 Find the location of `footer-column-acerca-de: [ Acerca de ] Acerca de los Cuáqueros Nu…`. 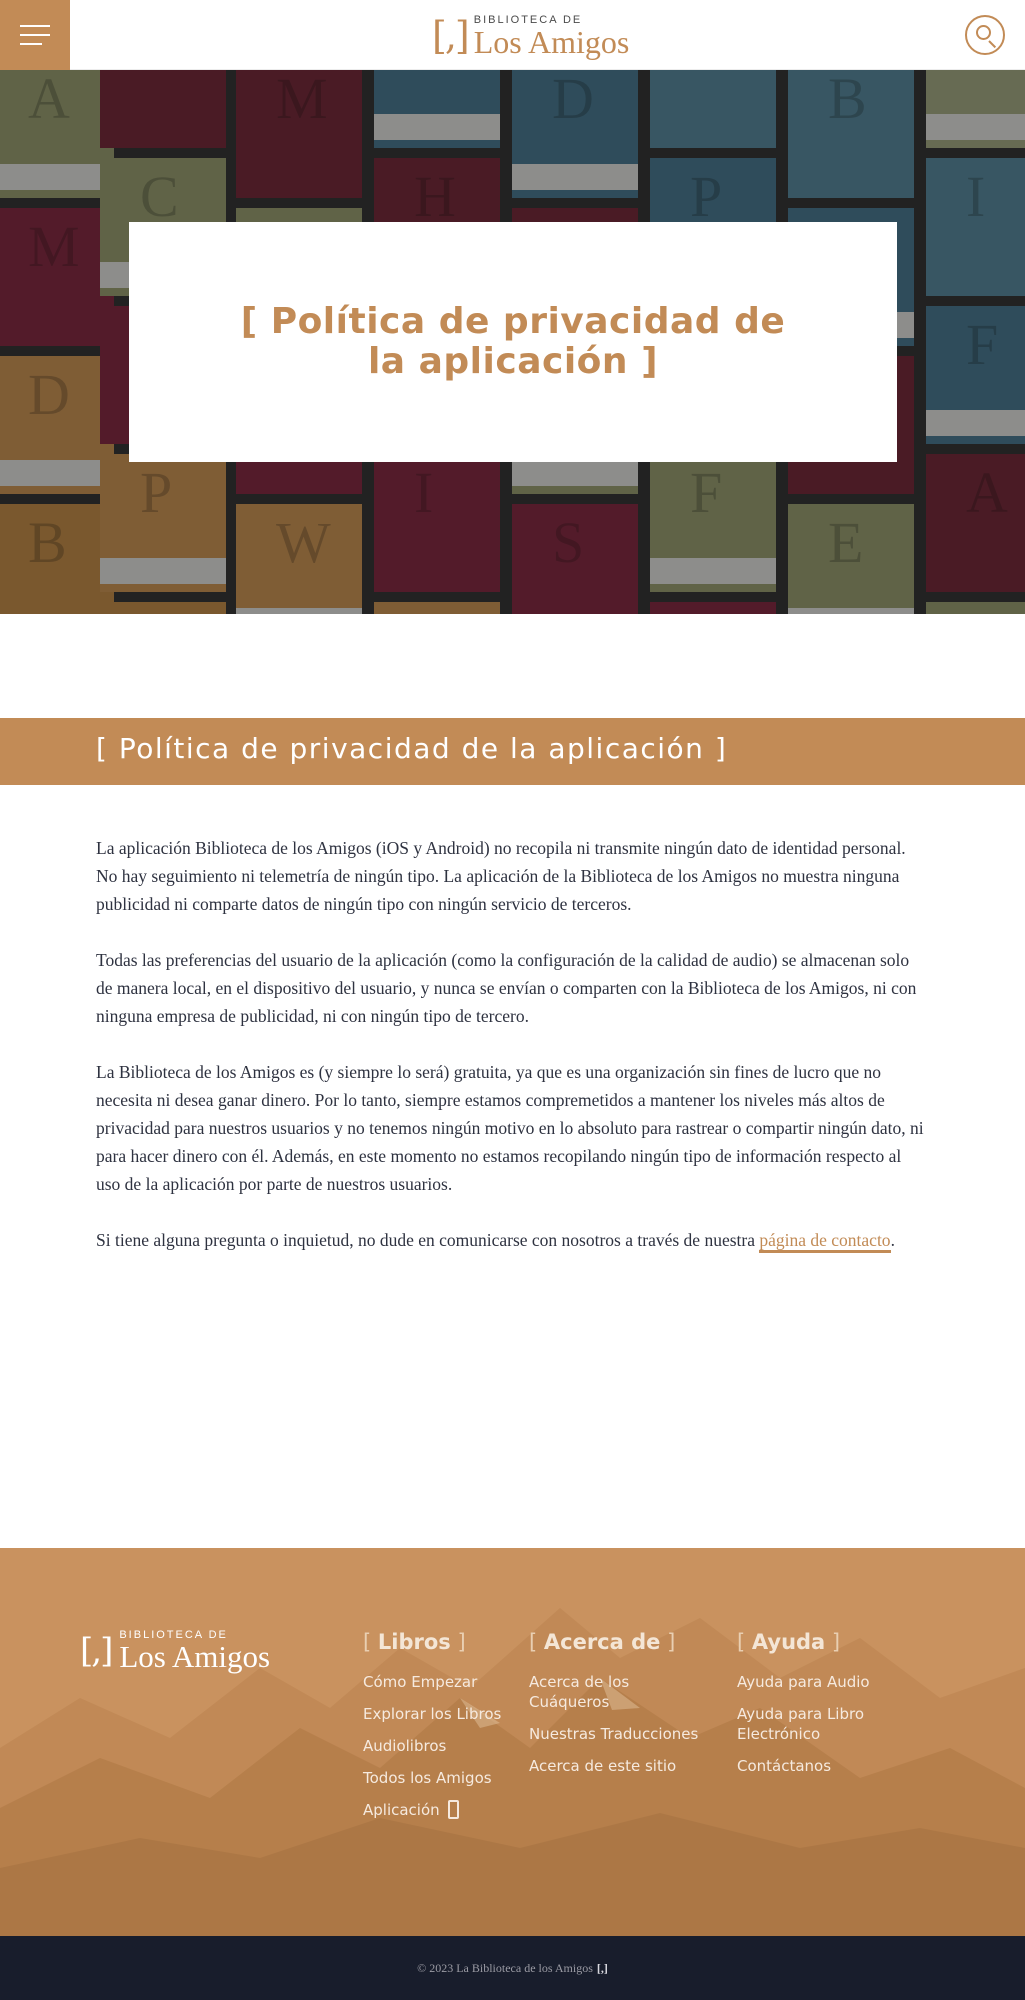

footer-column-acerca-de: [ Acerca de ] Acerca de los Cuáqueros Nu… is located at coordinates (619, 1709).